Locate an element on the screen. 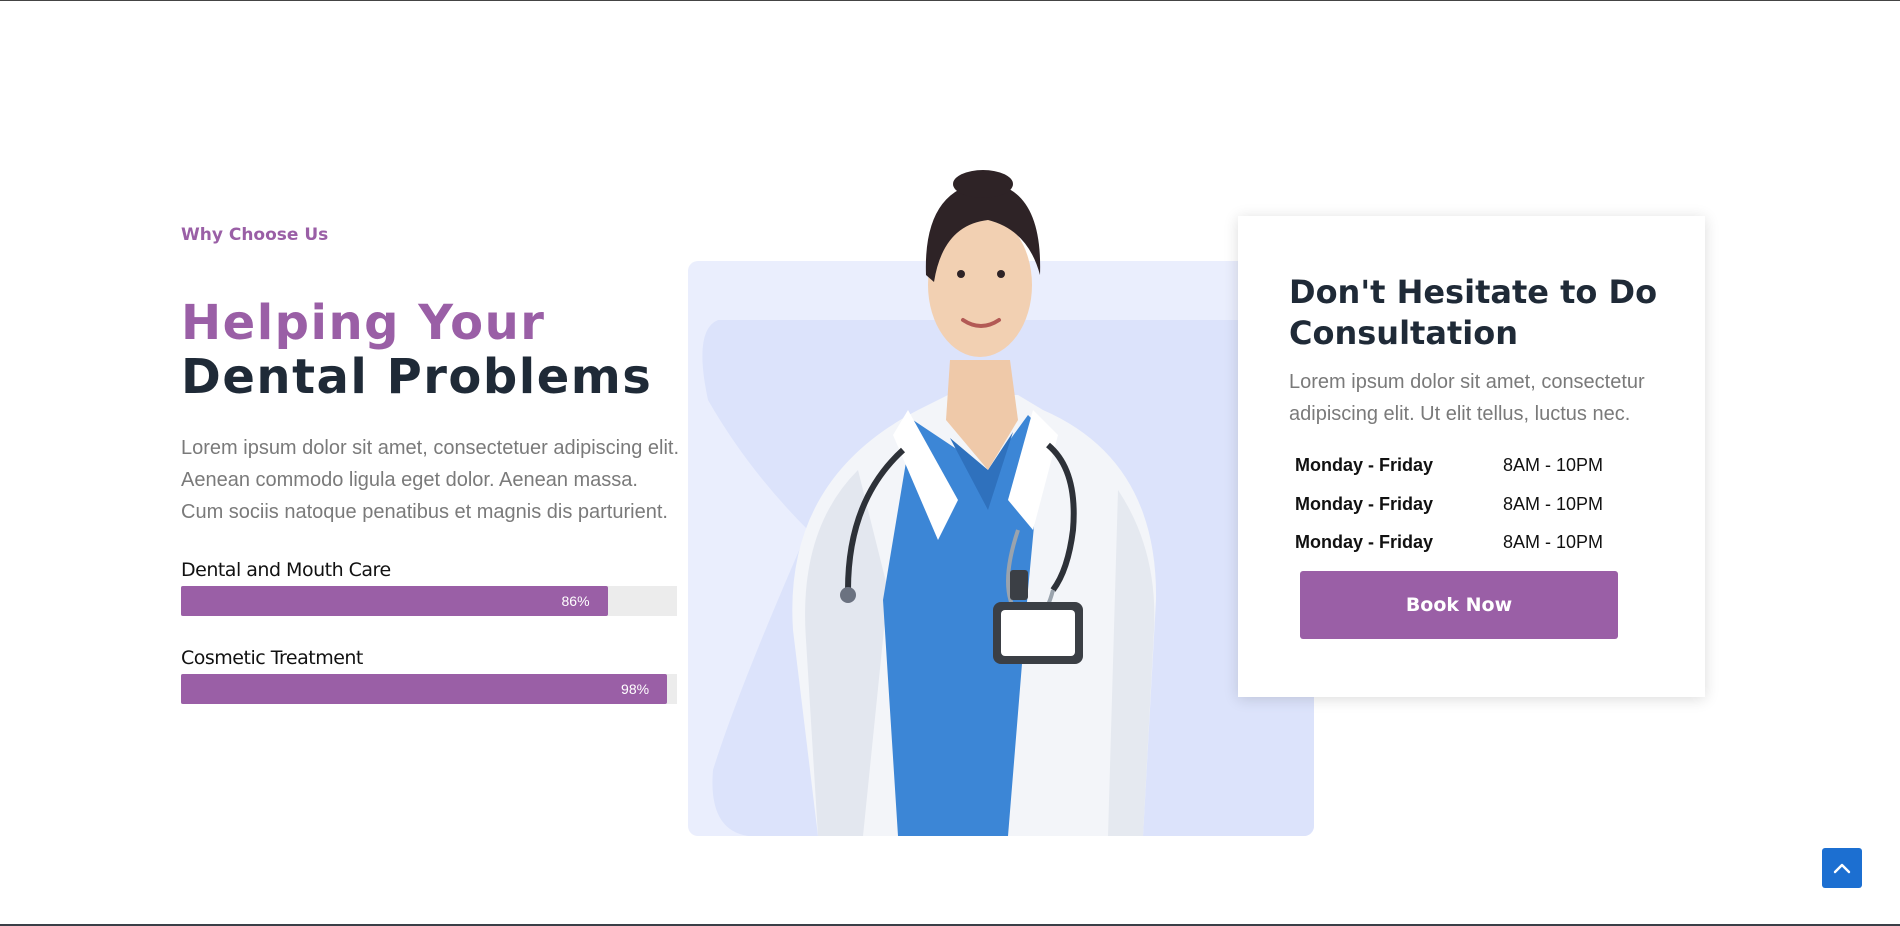  section-heading: Helping Your Dental Problems is located at coordinates (416, 350).